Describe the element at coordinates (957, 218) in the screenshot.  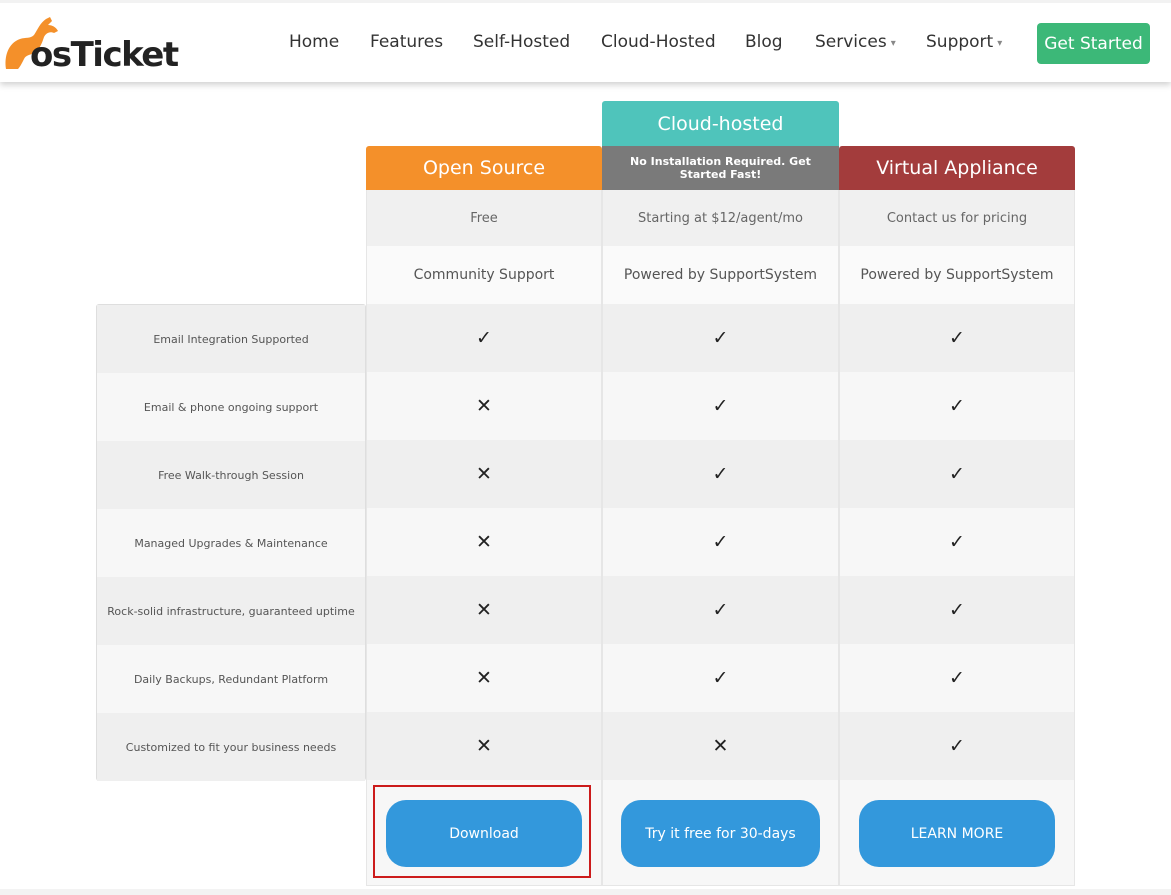
I see `plan-price: Contact us for pricing` at that location.